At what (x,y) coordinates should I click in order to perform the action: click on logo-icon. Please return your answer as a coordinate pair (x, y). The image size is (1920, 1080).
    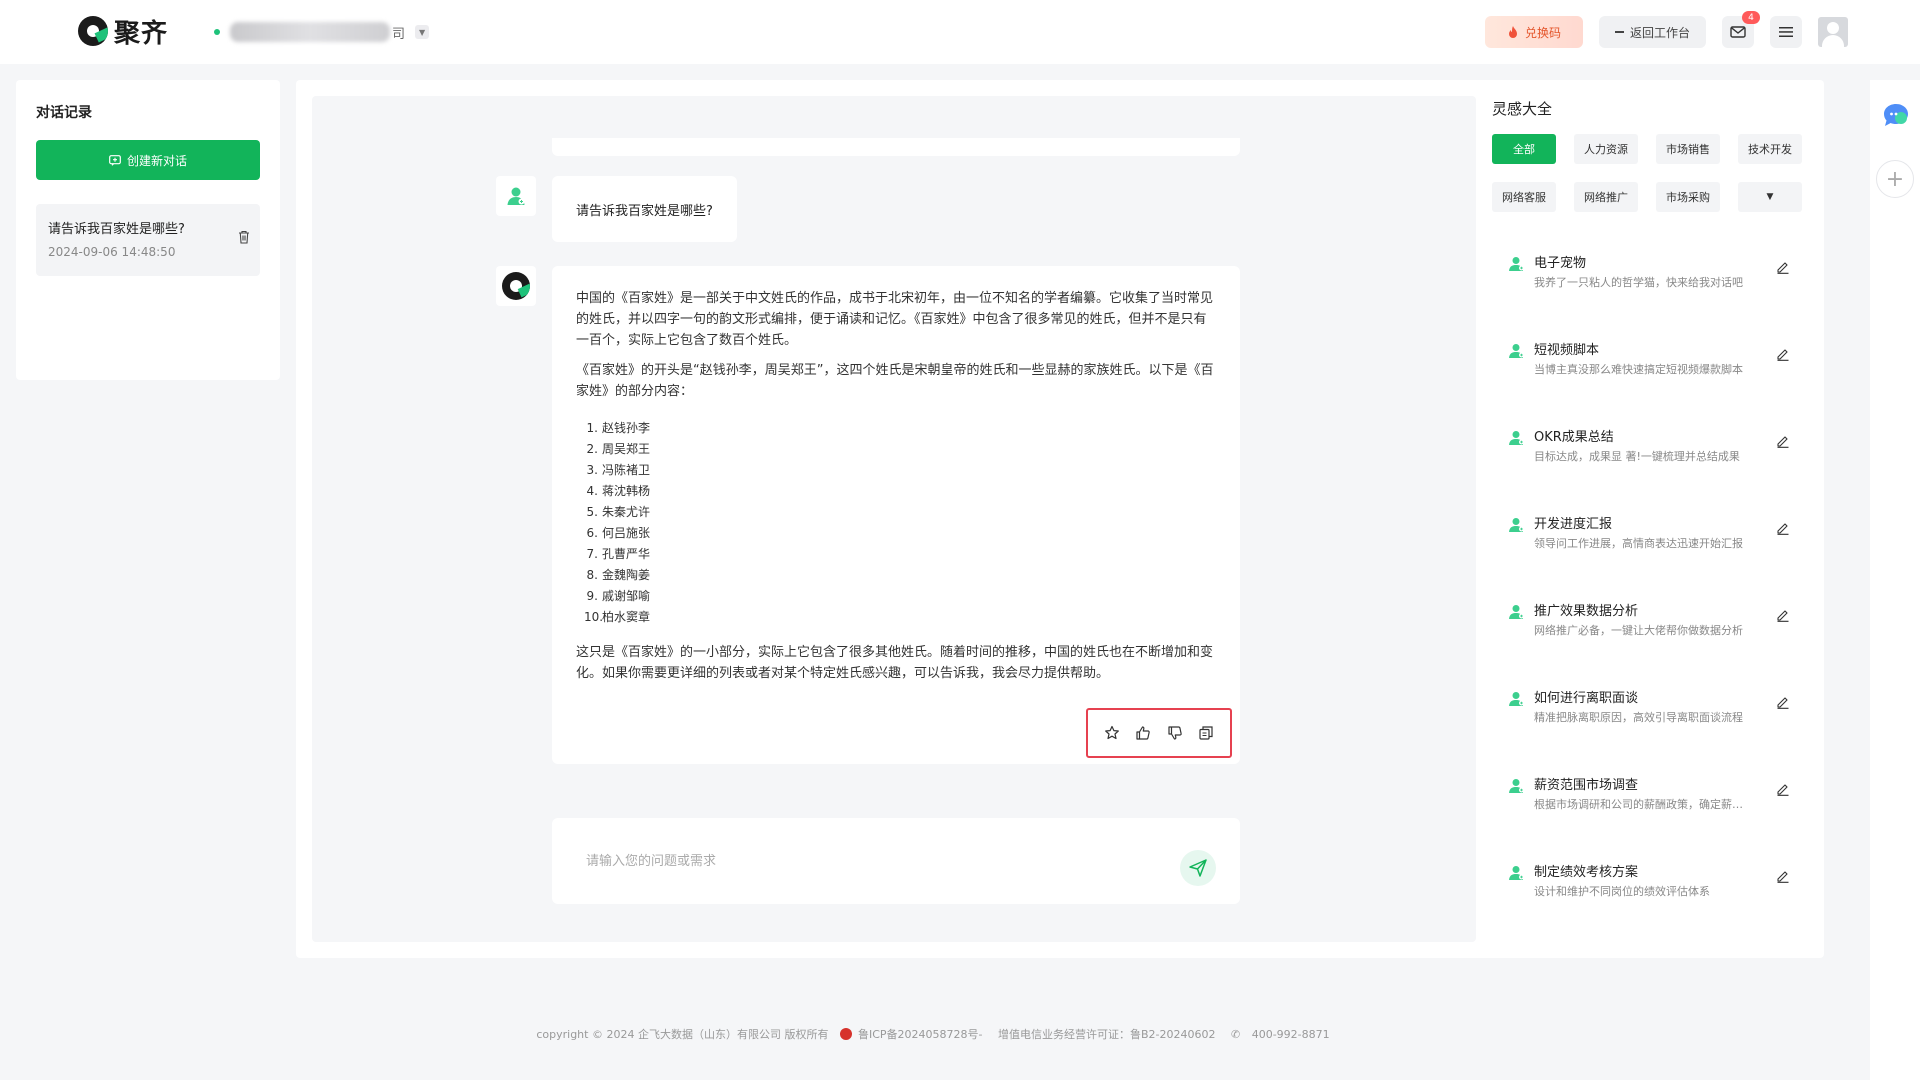
    Looking at the image, I should click on (93, 31).